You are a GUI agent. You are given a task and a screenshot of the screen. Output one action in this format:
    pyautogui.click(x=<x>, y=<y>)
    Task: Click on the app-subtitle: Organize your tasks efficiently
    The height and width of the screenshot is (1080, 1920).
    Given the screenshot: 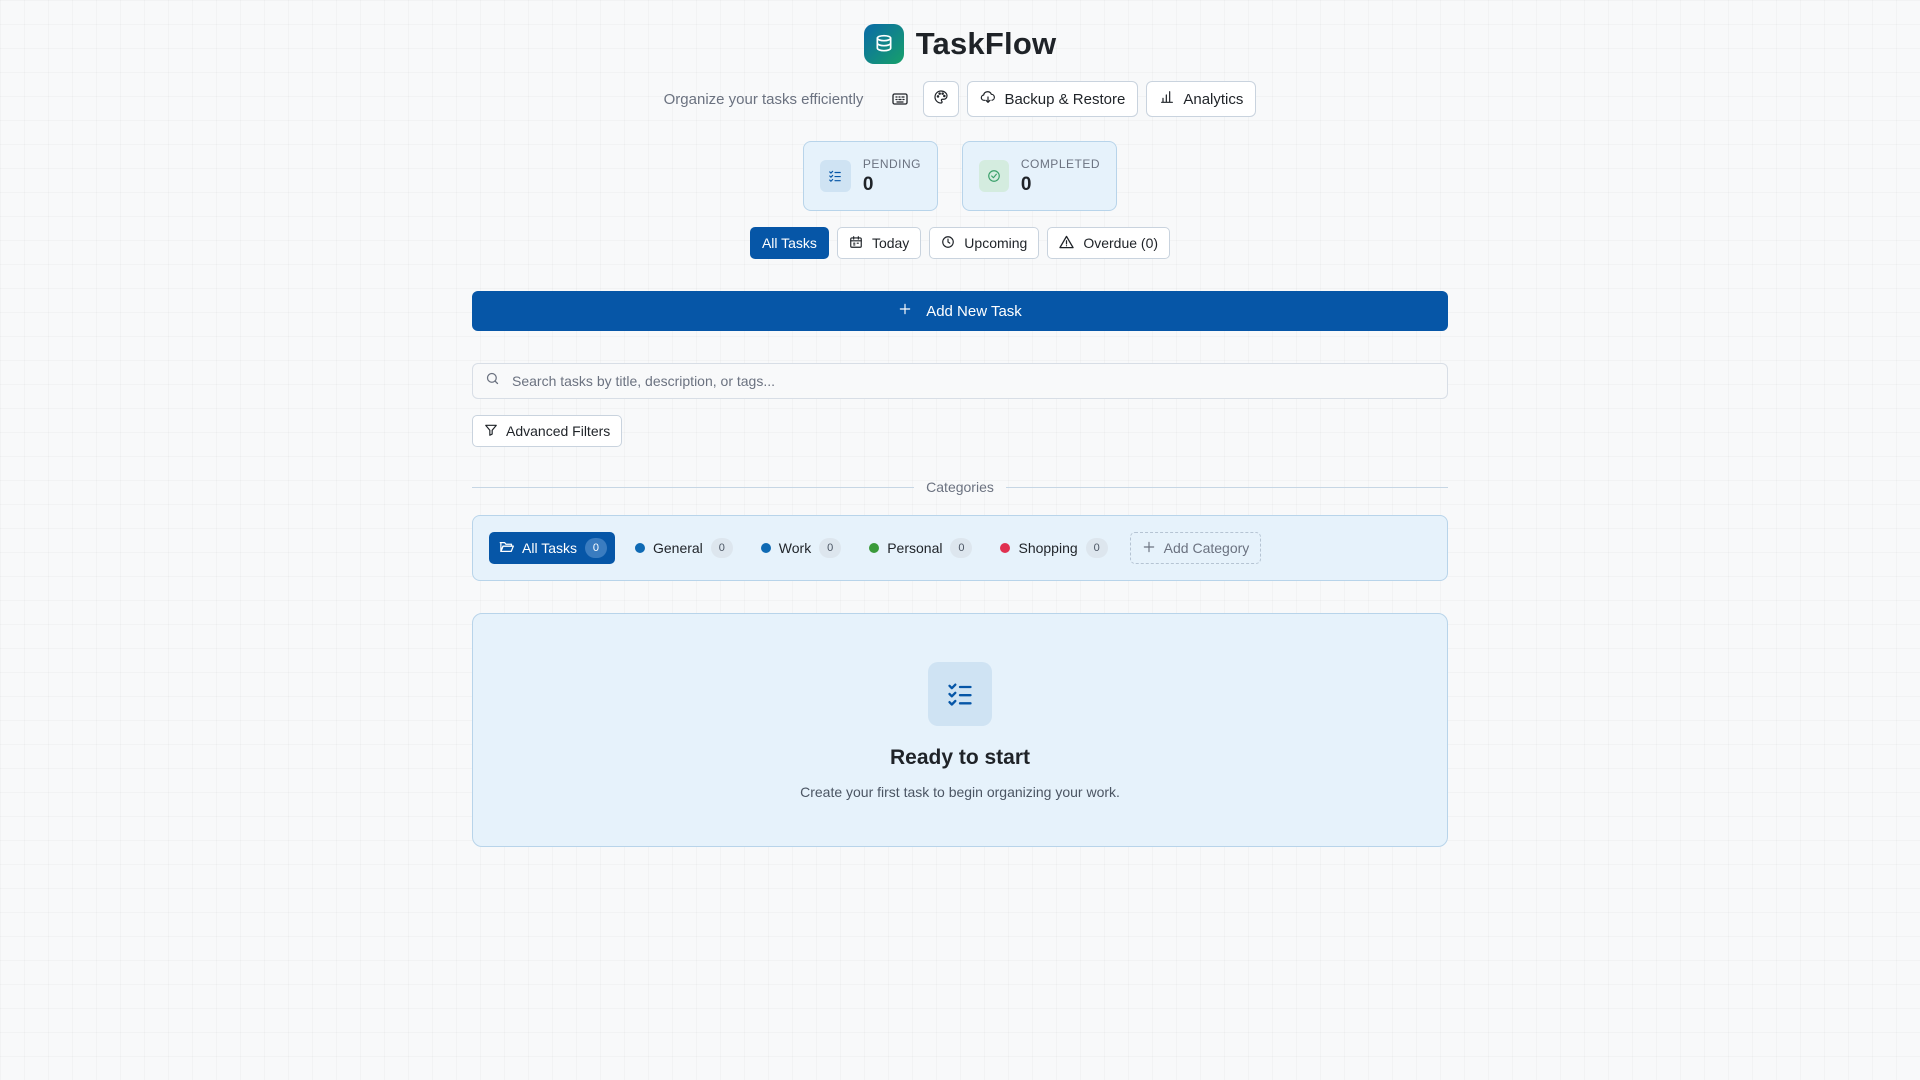 What is the action you would take?
    pyautogui.click(x=763, y=99)
    